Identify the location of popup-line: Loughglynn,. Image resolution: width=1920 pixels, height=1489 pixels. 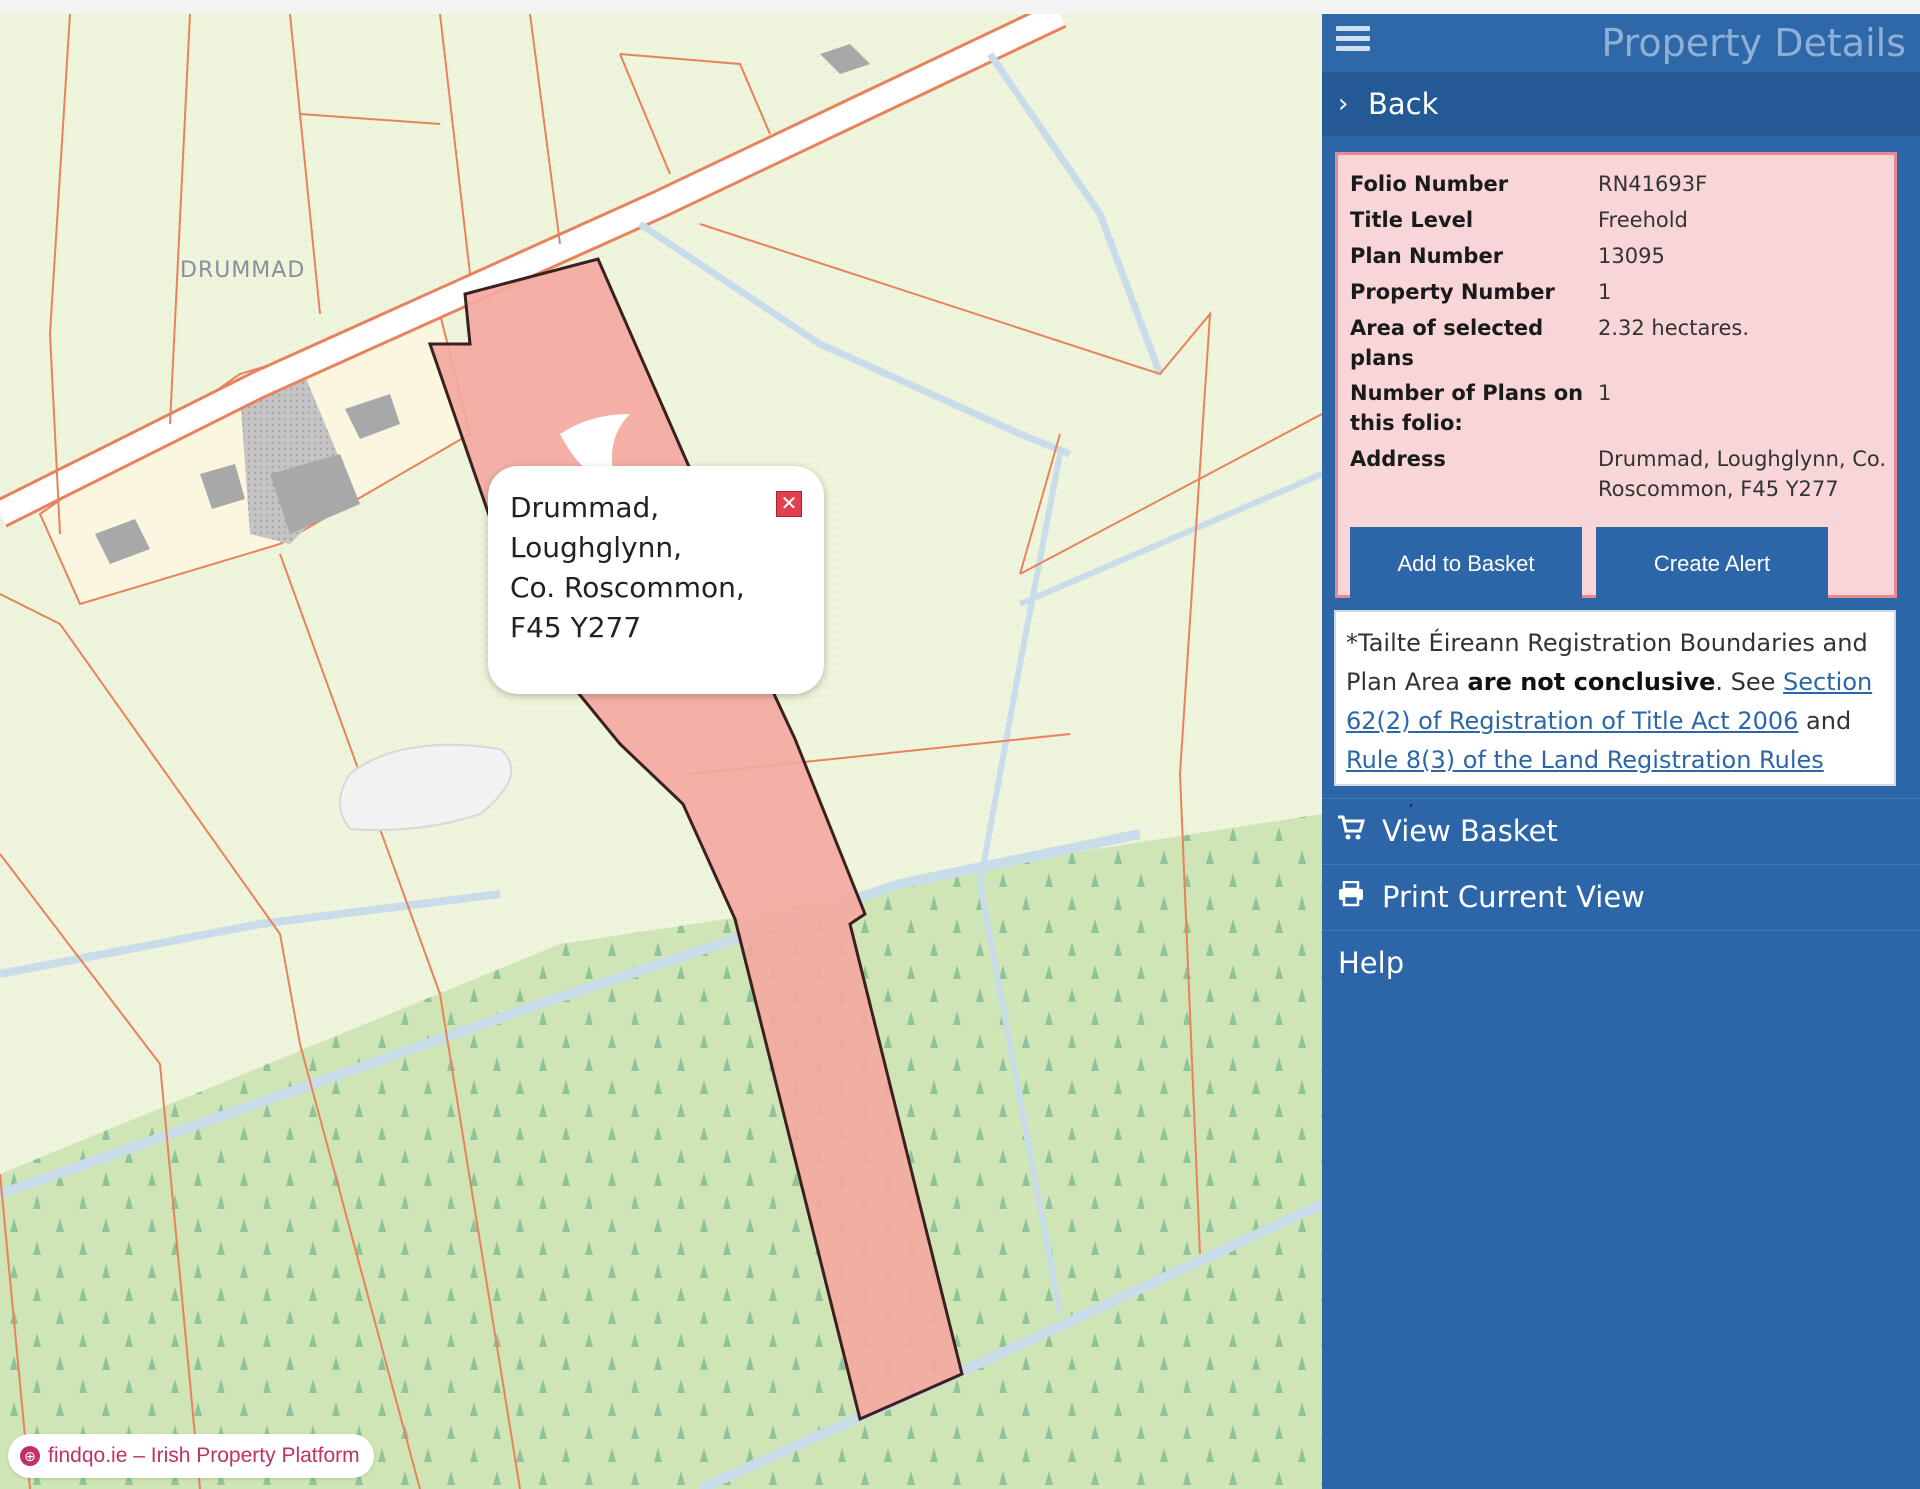
(596, 547).